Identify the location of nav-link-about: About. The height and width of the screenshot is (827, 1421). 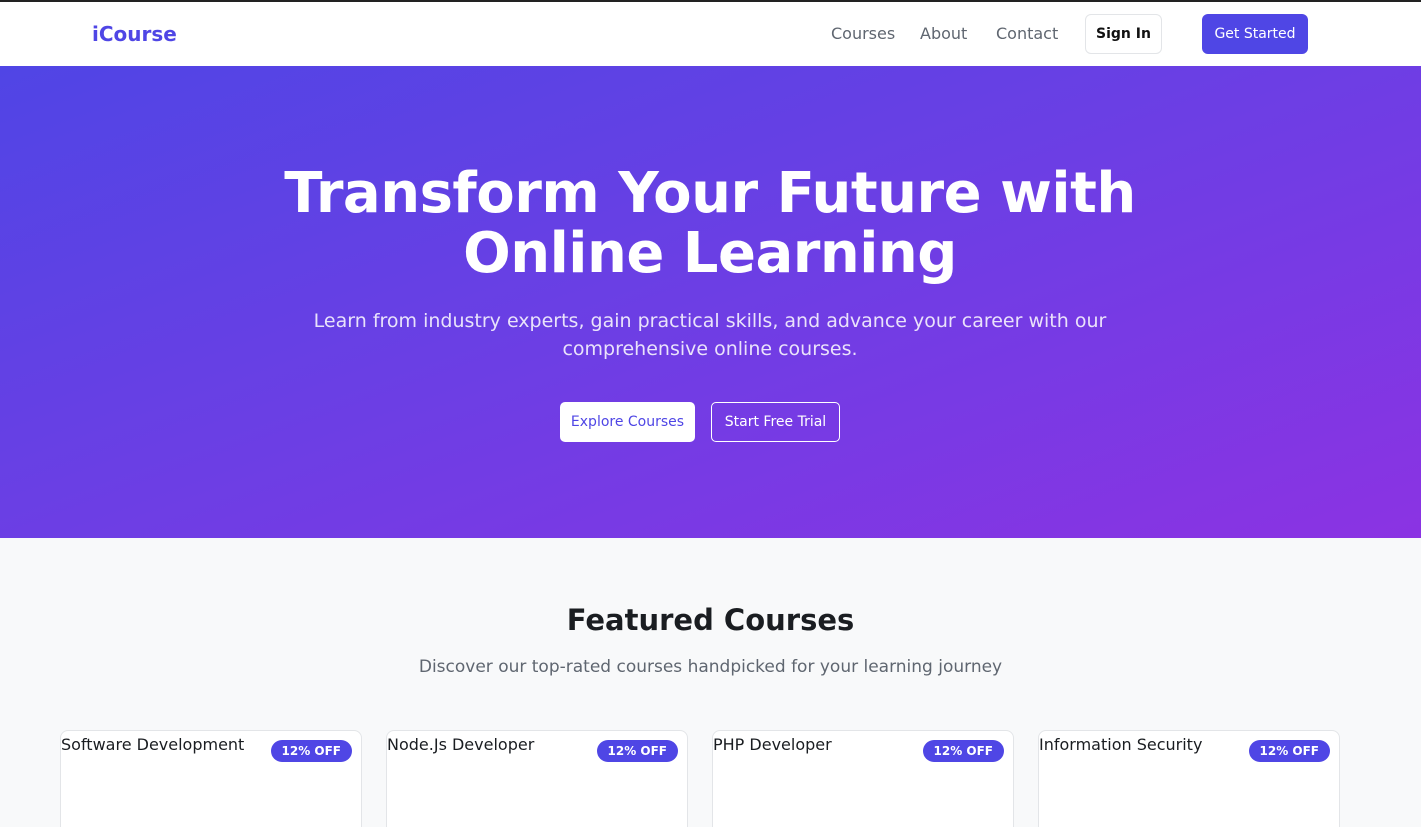
(943, 33).